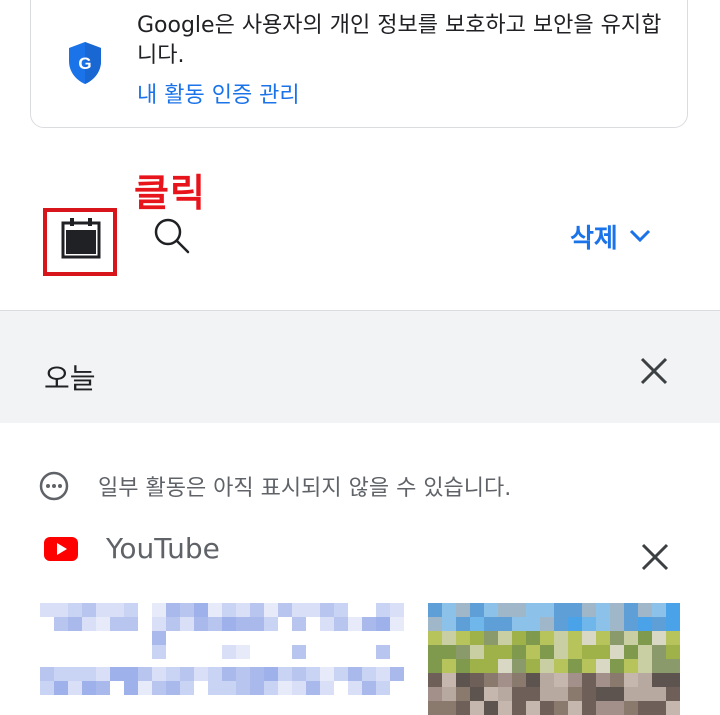 Image resolution: width=720 pixels, height=715 pixels. I want to click on redacted-video-title, so click(222, 656).